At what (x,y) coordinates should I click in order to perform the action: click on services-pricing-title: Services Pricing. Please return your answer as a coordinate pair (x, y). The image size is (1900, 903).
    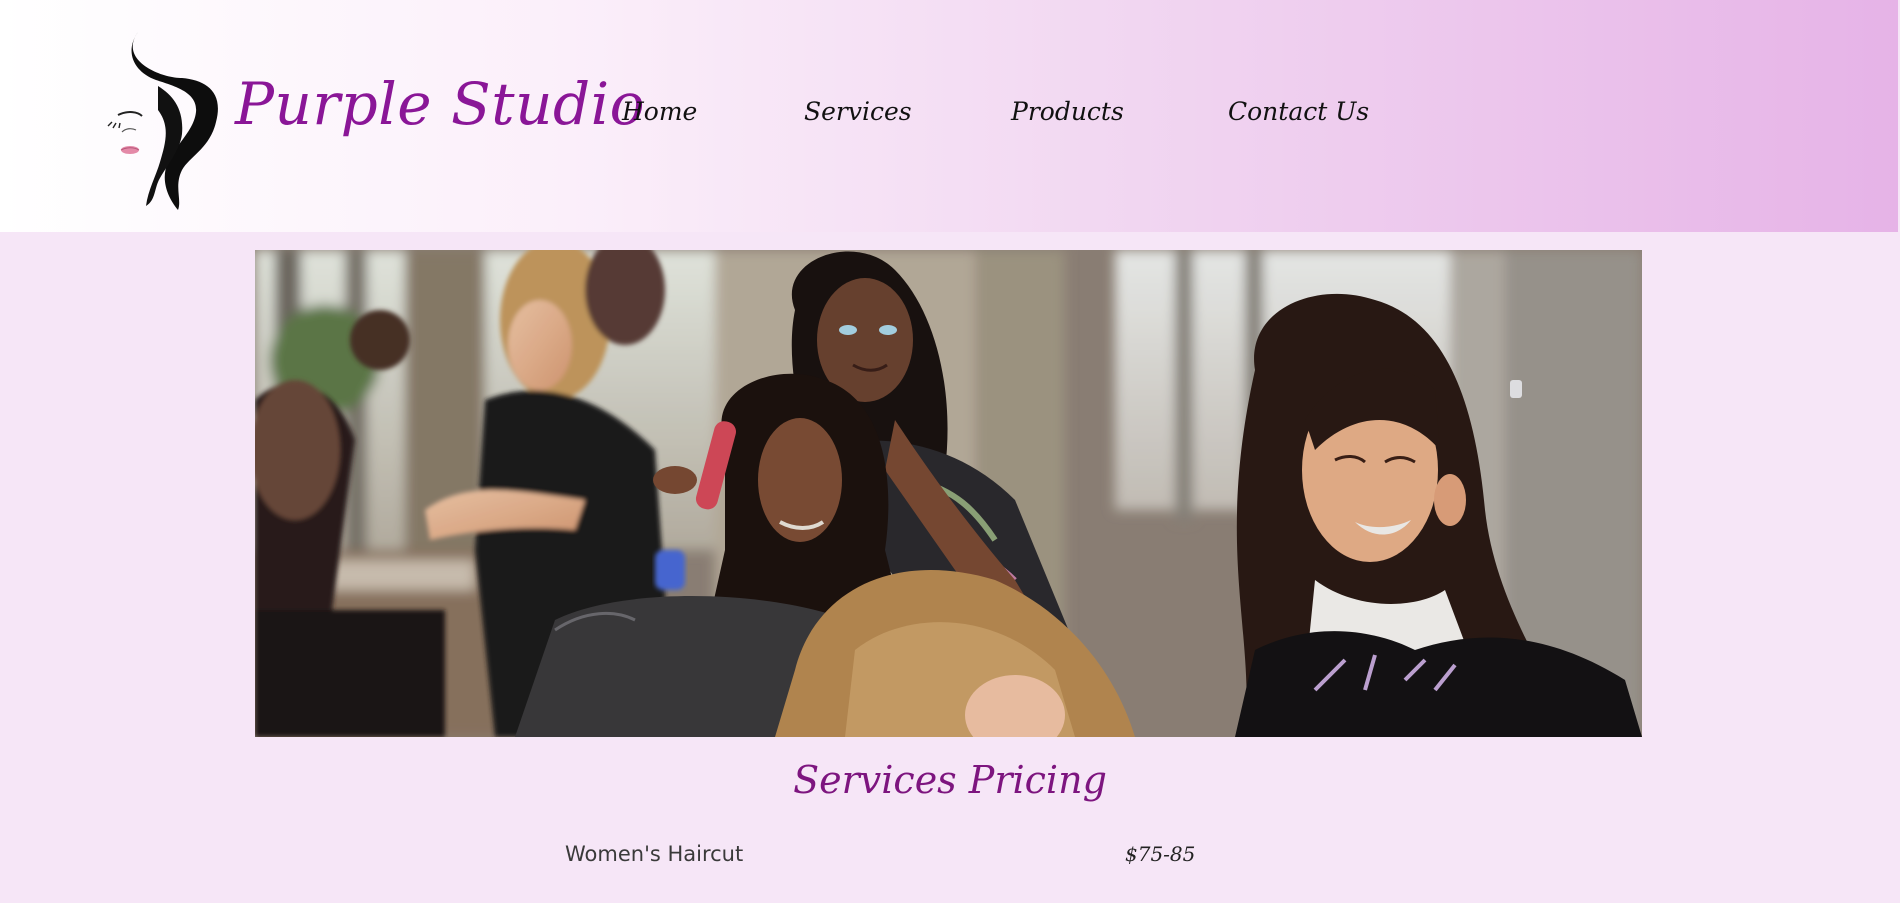
    Looking at the image, I should click on (950, 780).